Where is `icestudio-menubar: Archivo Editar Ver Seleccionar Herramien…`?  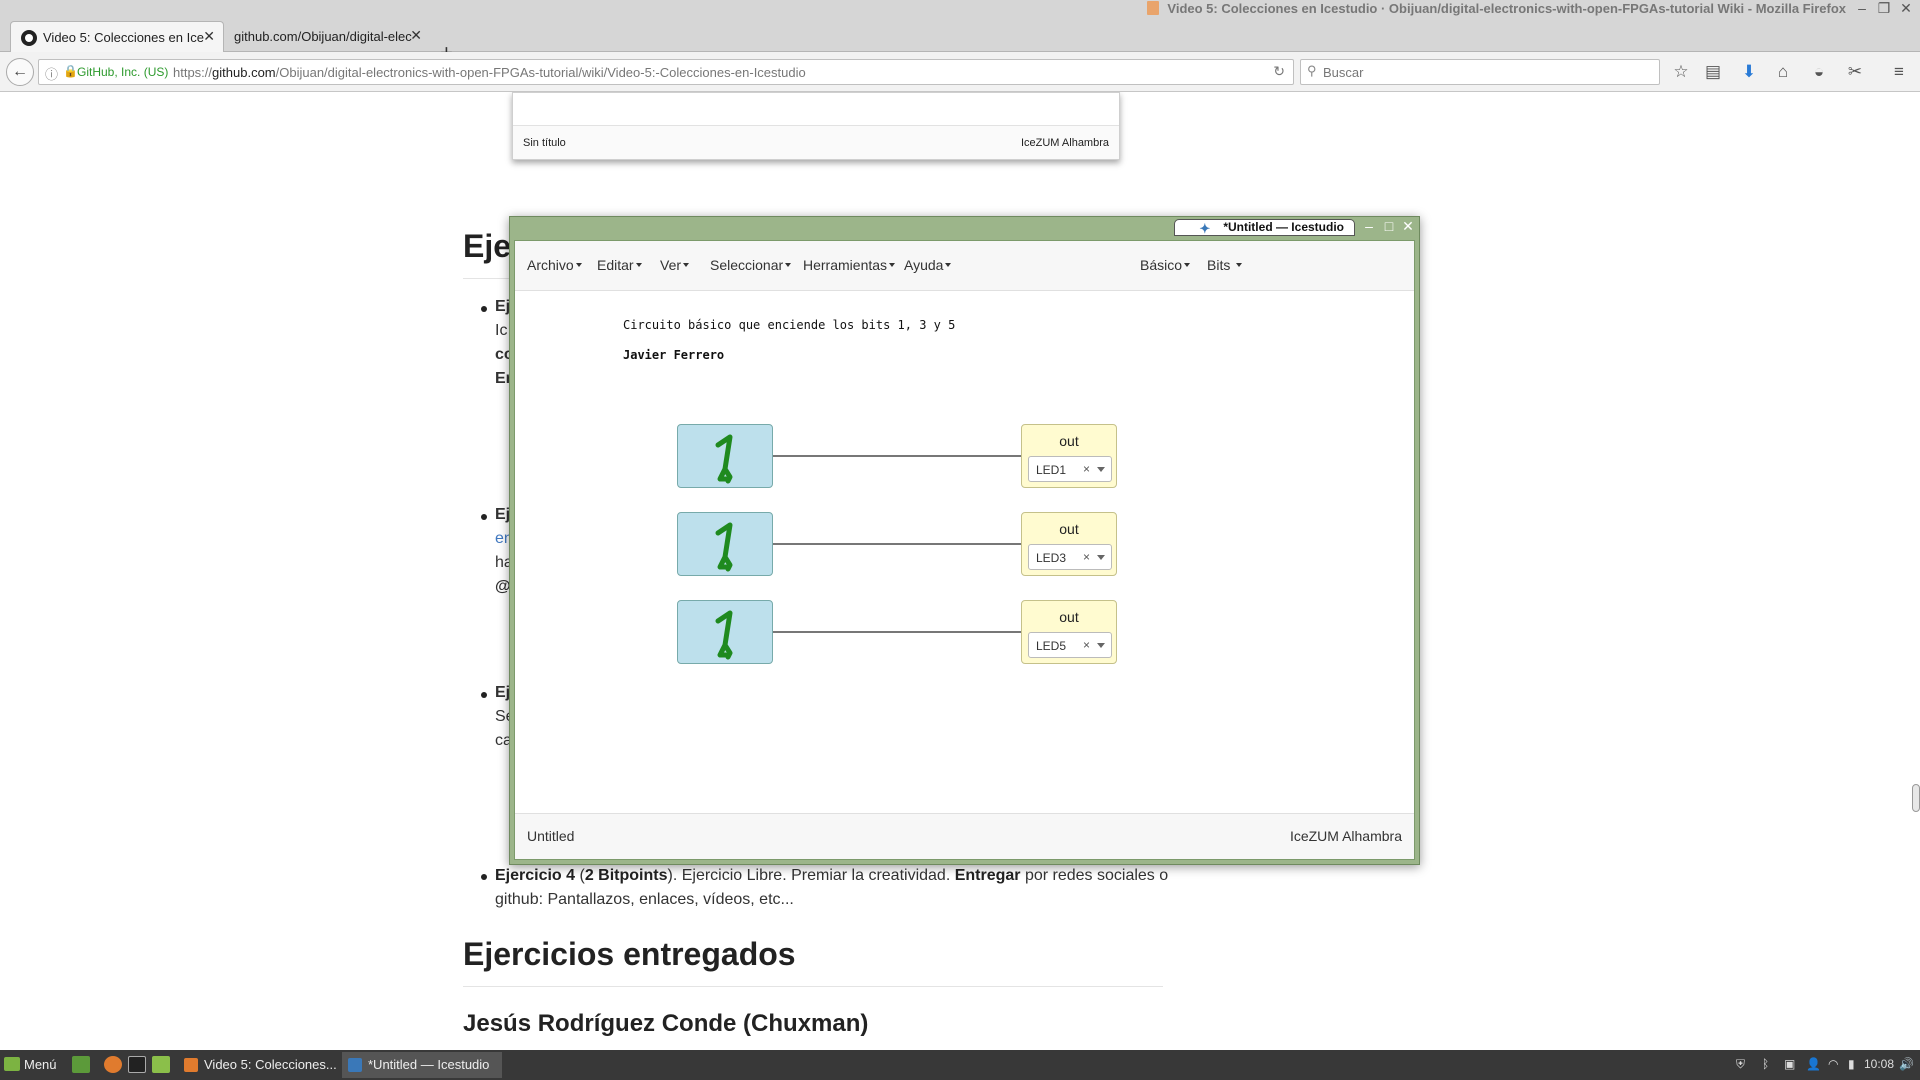
icestudio-menubar: Archivo Editar Ver Seleccionar Herramien… is located at coordinates (964, 266).